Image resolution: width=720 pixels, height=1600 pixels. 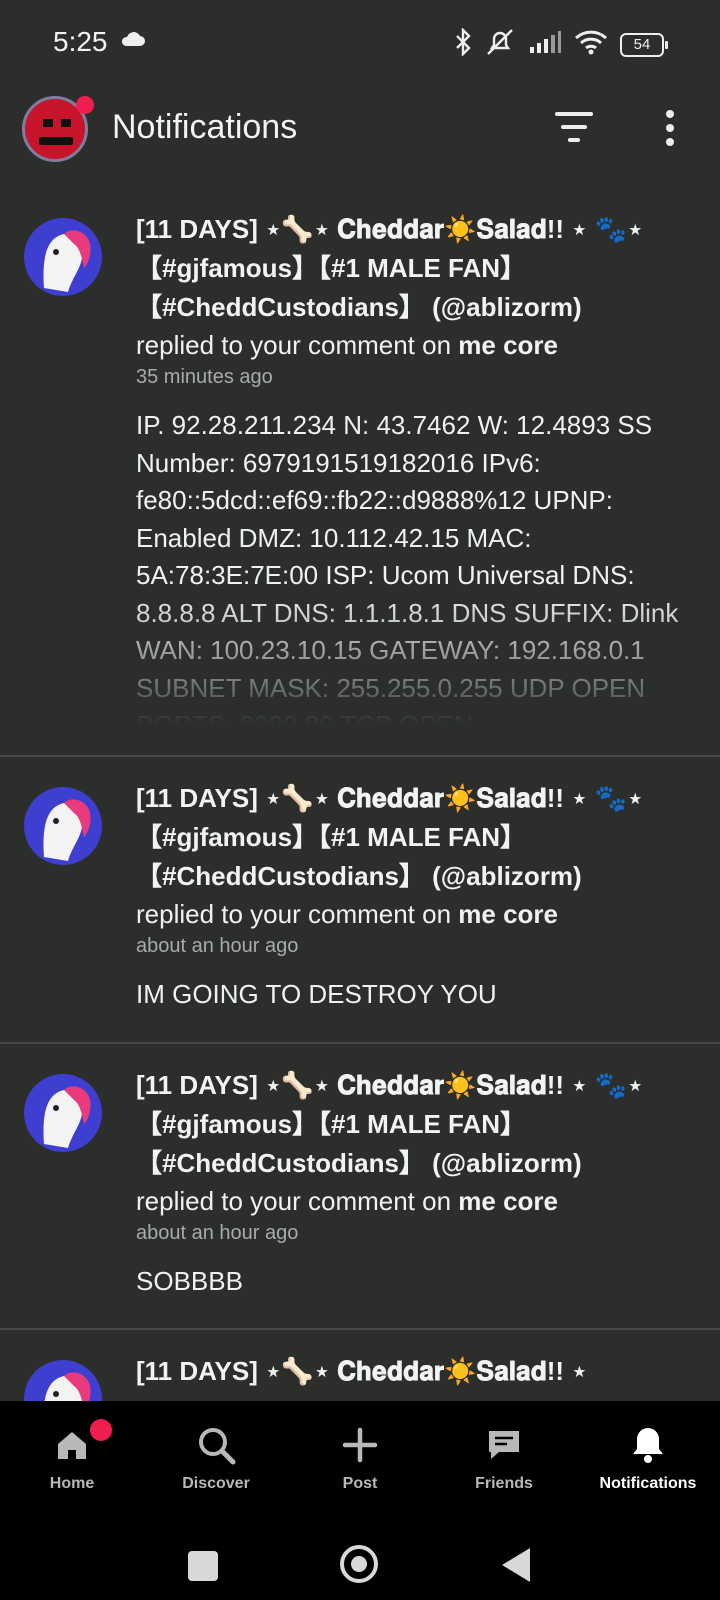 I want to click on nav-post: Post, so click(x=360, y=1456).